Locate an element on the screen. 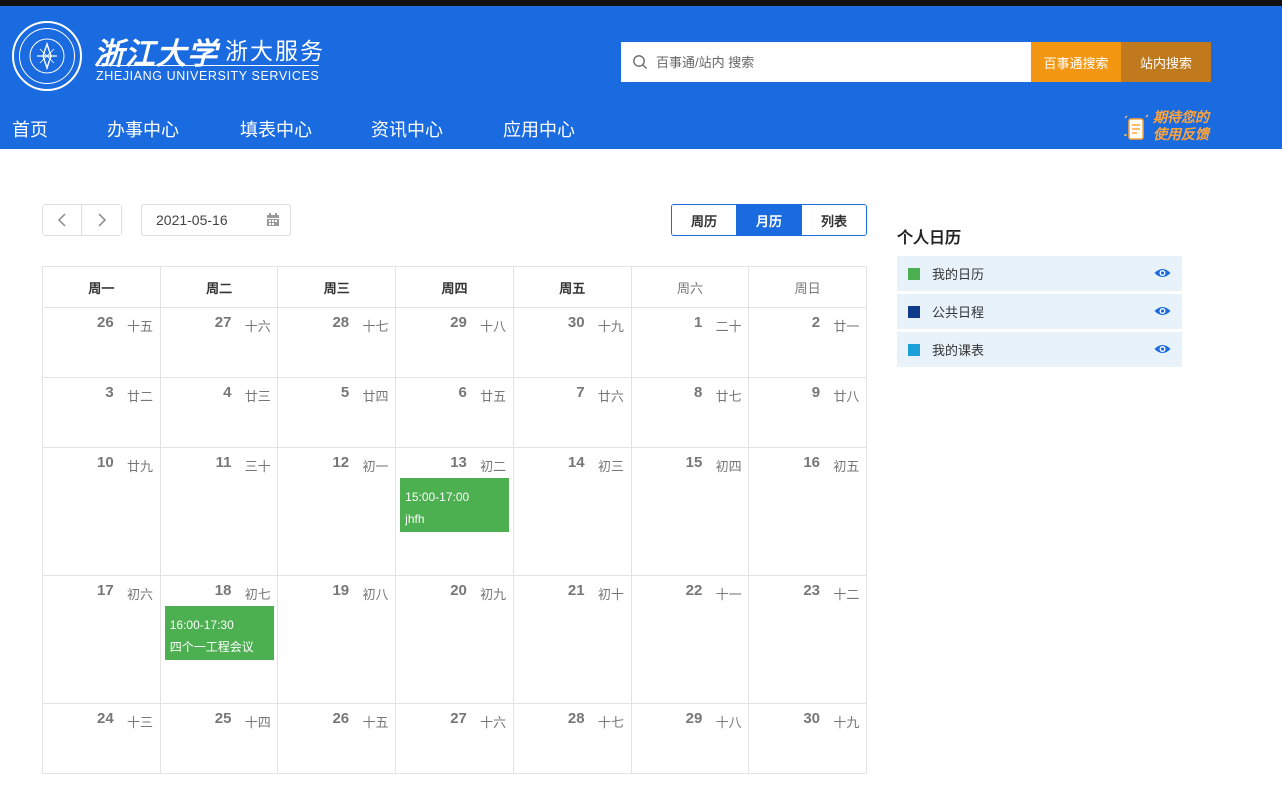 The width and height of the screenshot is (1282, 791). lunar-date: 廿二 is located at coordinates (140, 397).